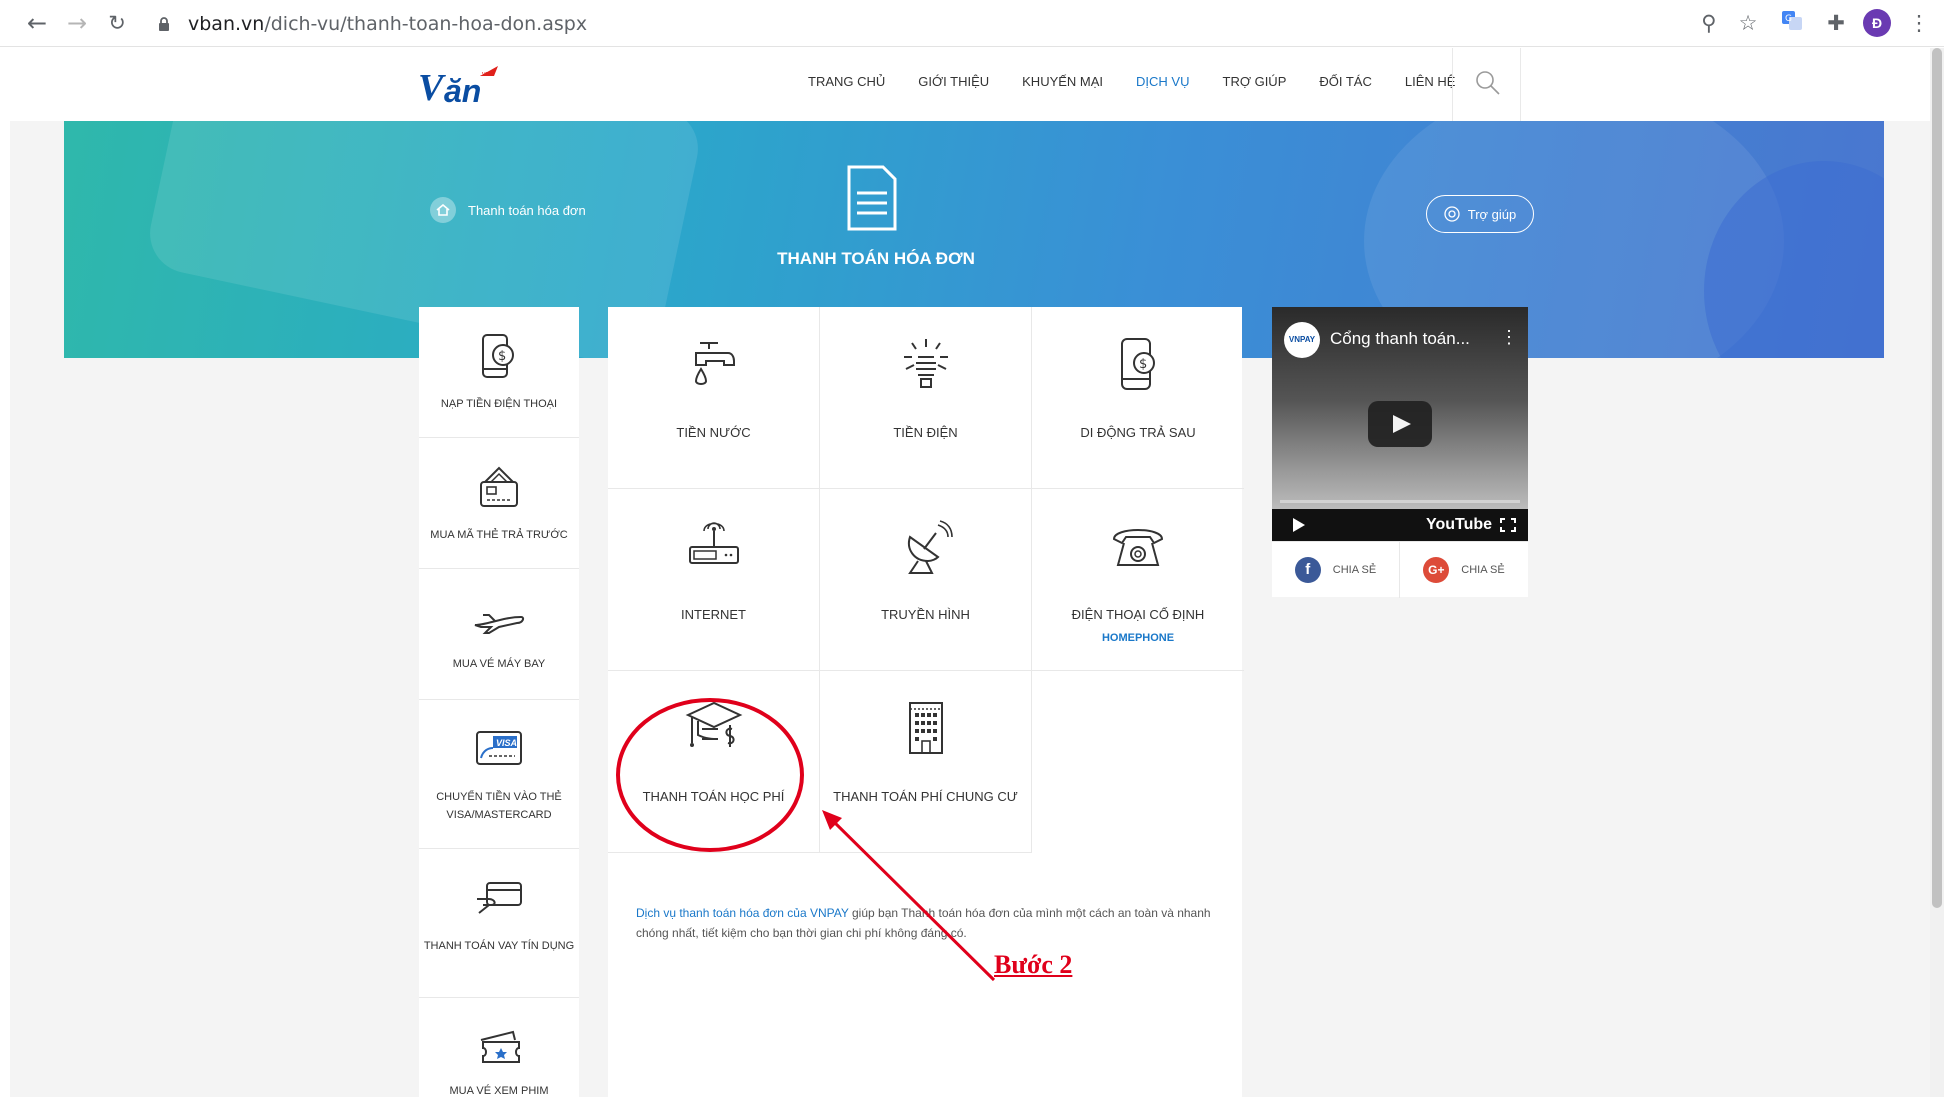  I want to click on service-label: THANH TOÁN HỌC PHÍ, so click(713, 796).